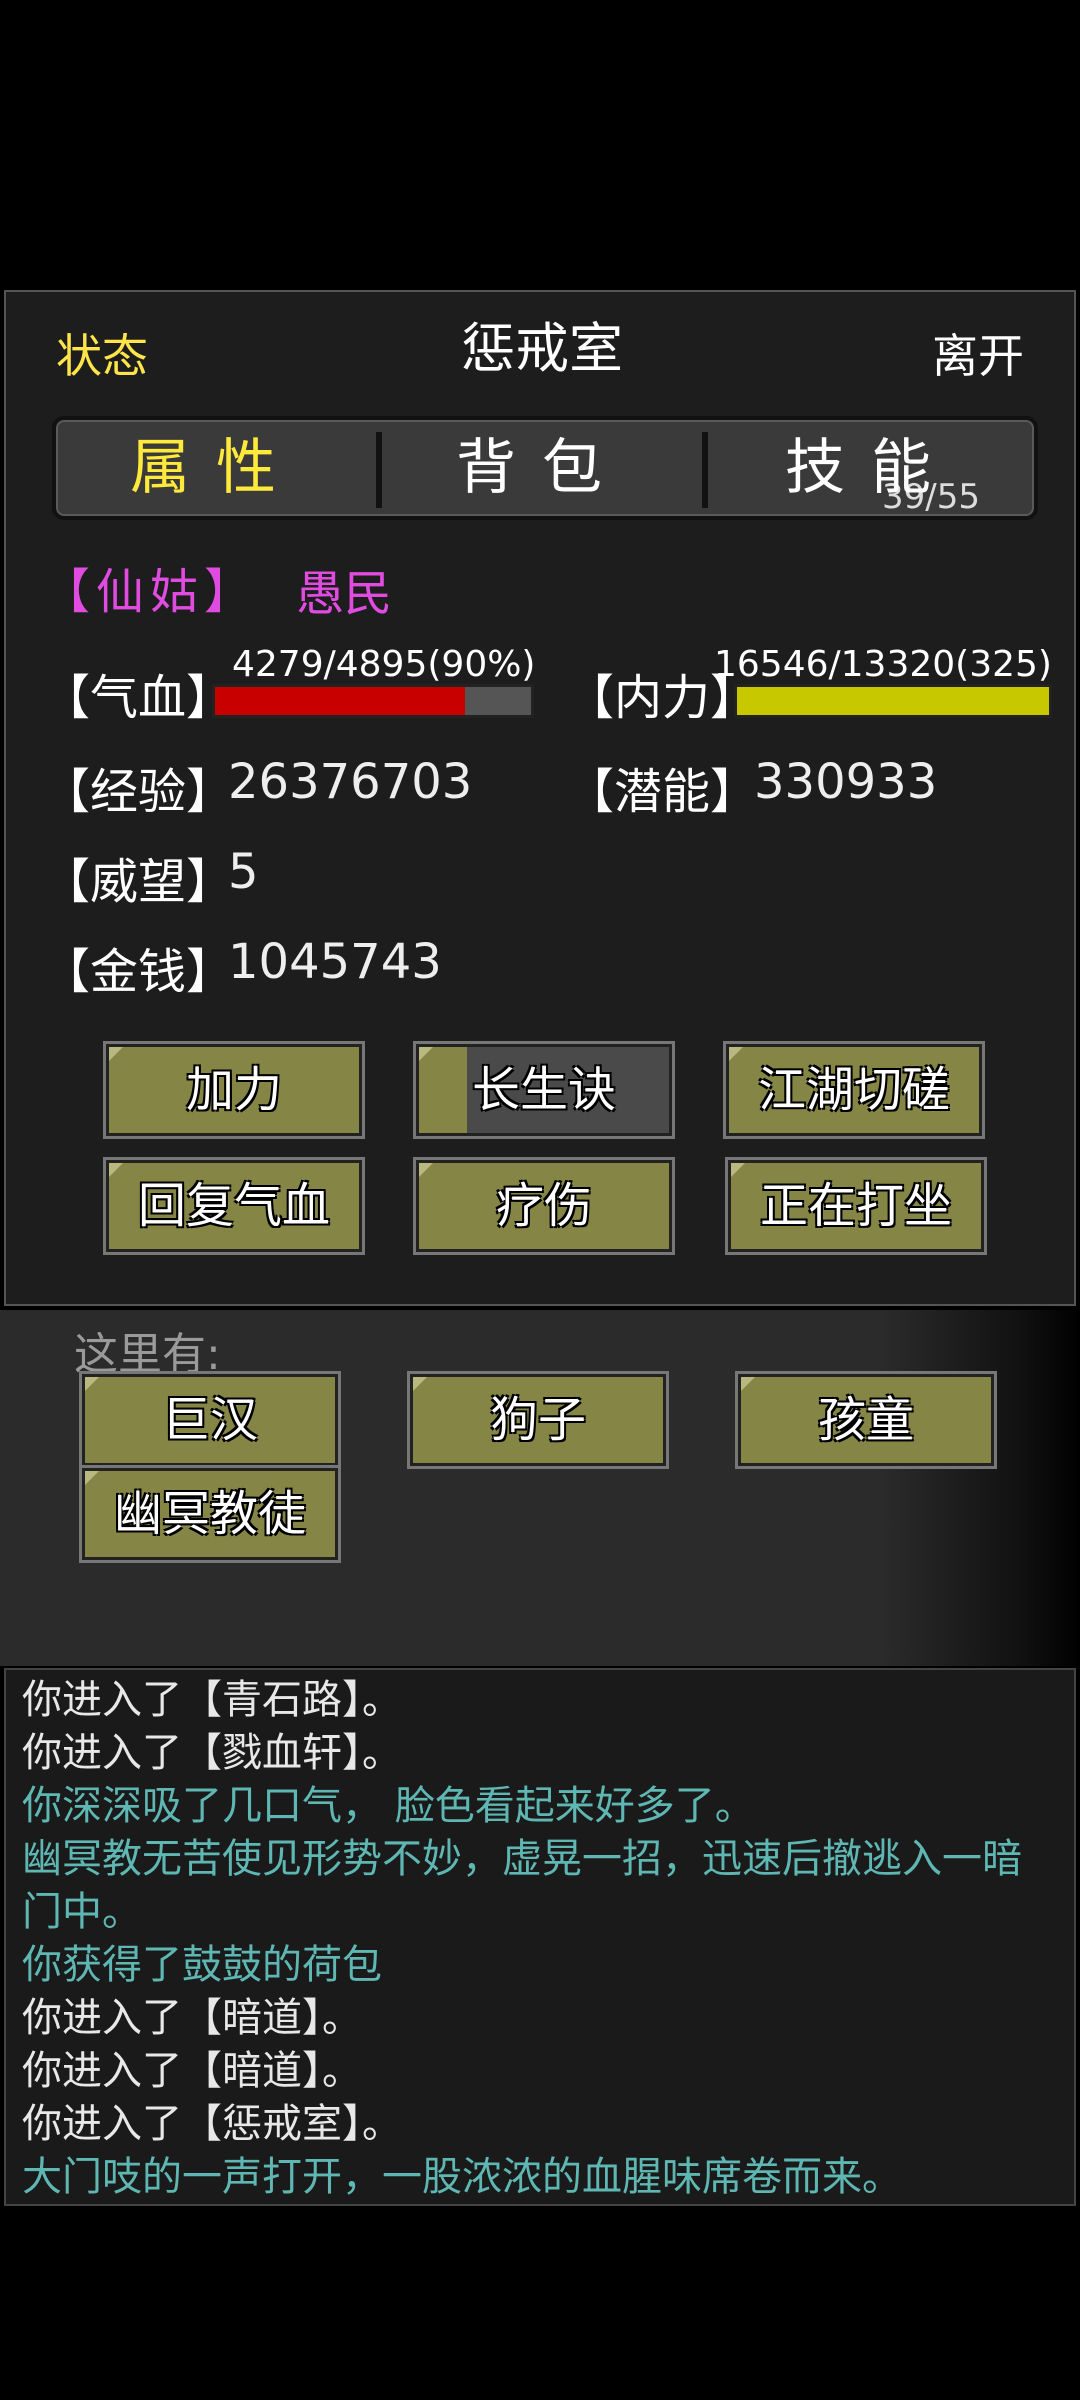  I want to click on heal-hp-button: 回复气血, so click(234, 1206).